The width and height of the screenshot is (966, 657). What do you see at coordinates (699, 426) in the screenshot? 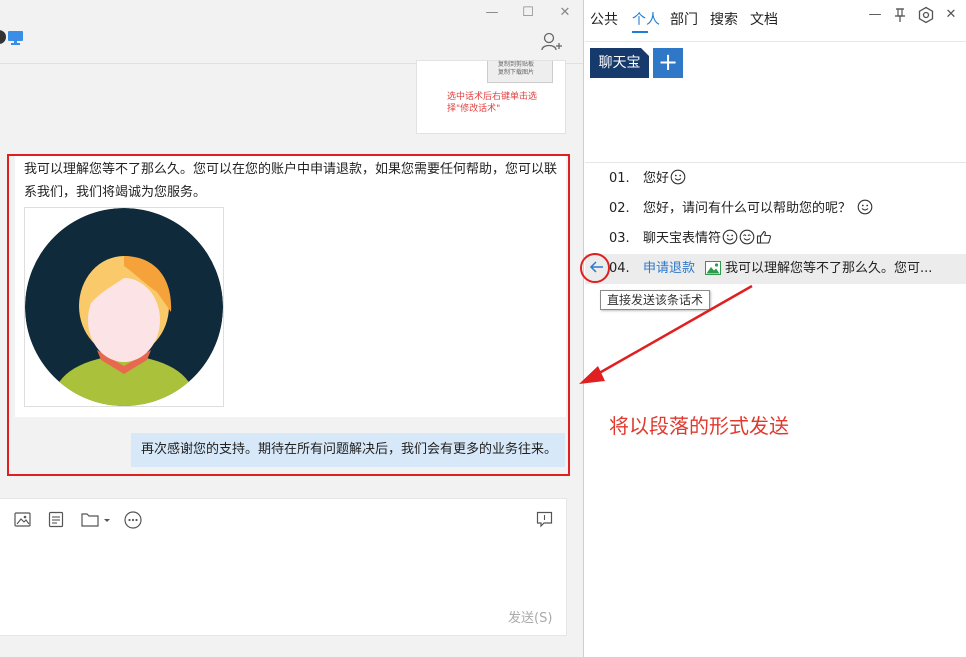
I see `annotation-text: 将以段落的形式发送` at bounding box center [699, 426].